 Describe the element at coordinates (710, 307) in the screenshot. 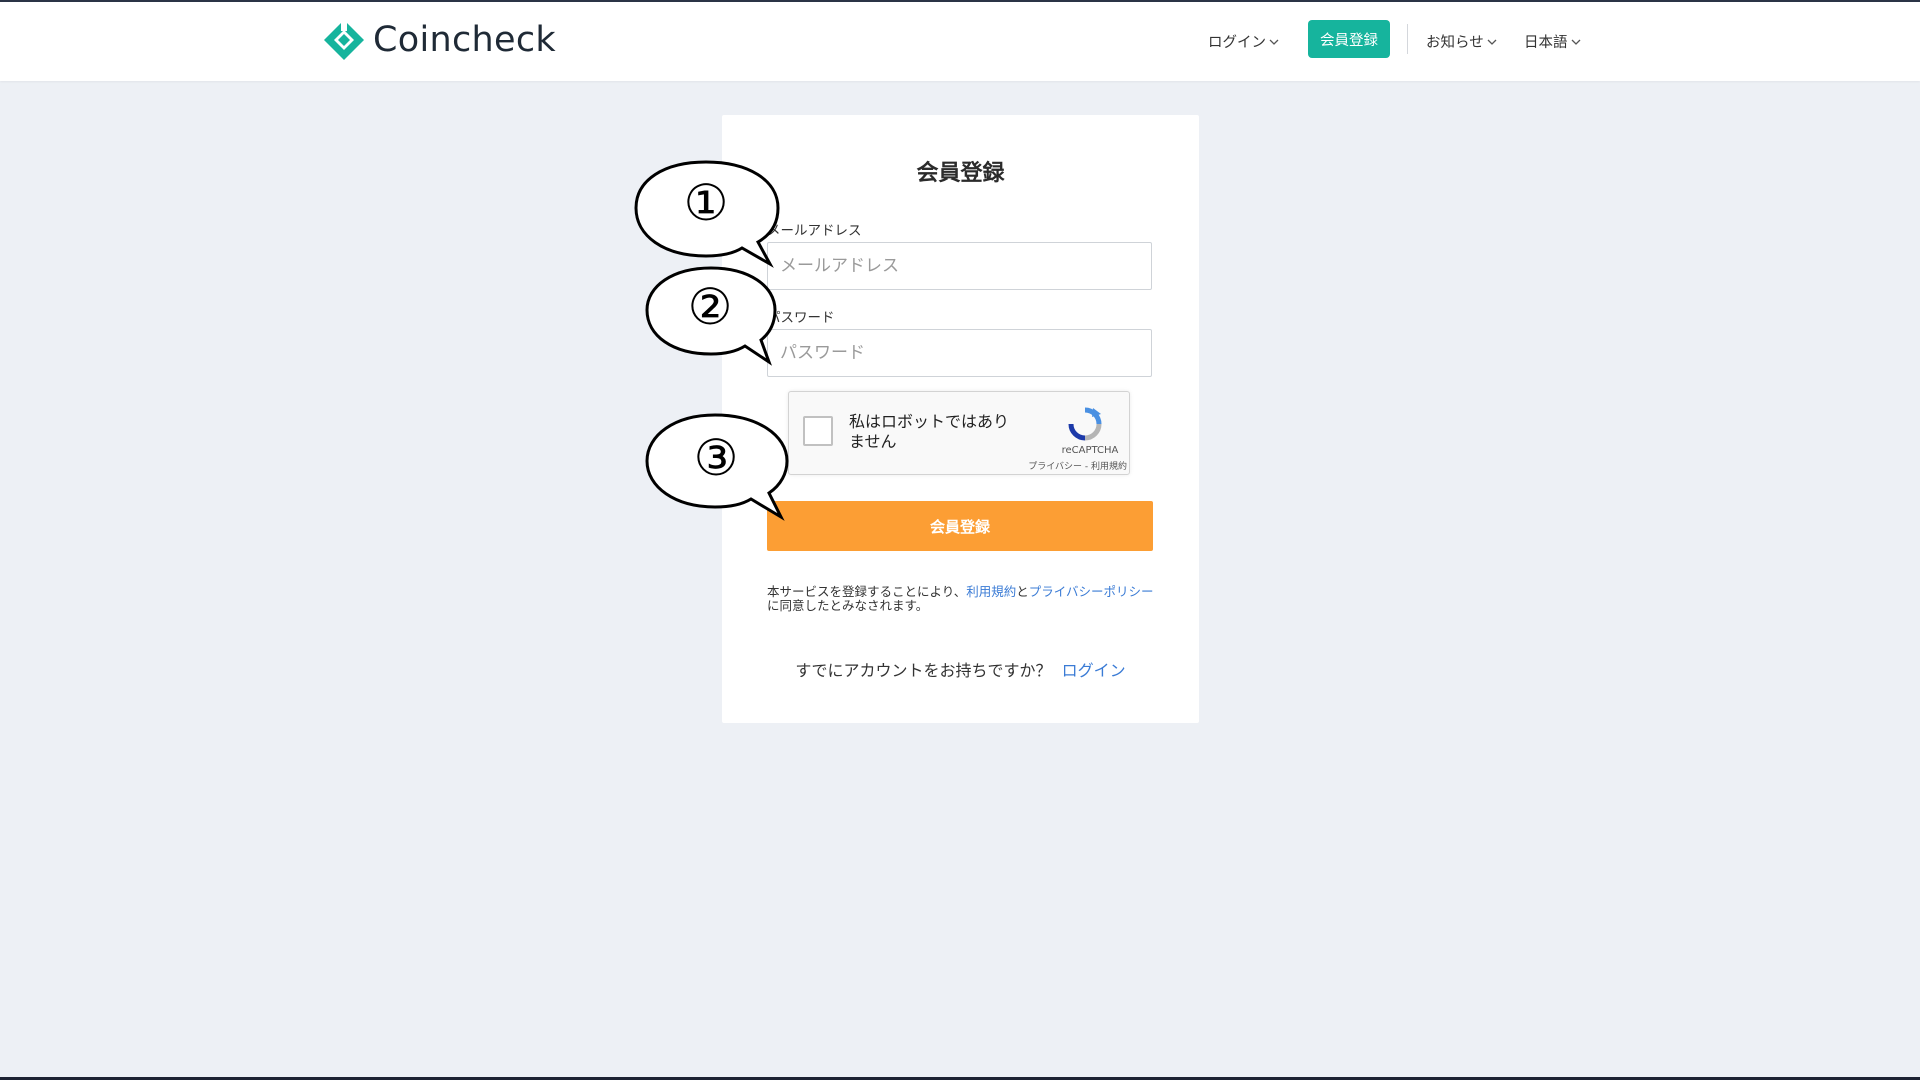

I see `annotation-number-2: ②` at that location.